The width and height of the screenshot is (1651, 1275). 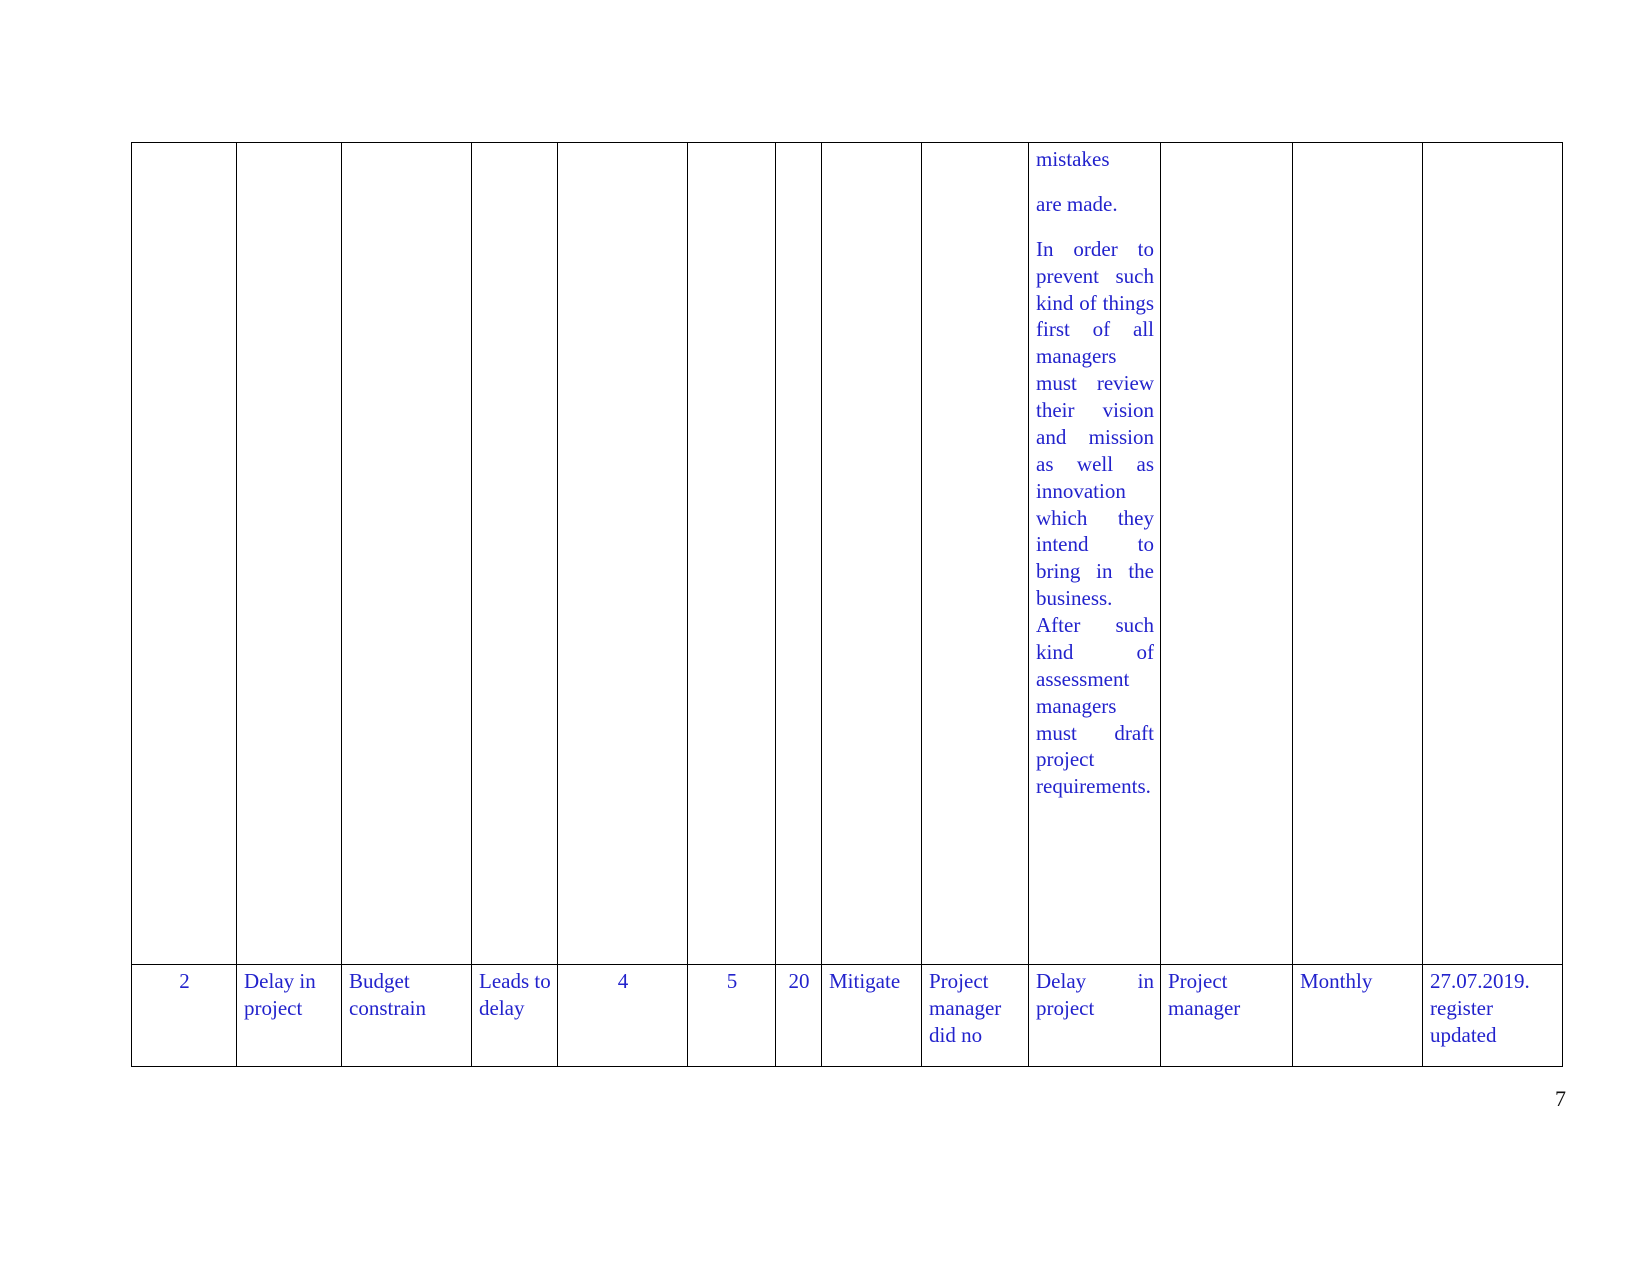 I want to click on cell-continuation-status-date, so click(x=1492, y=553).